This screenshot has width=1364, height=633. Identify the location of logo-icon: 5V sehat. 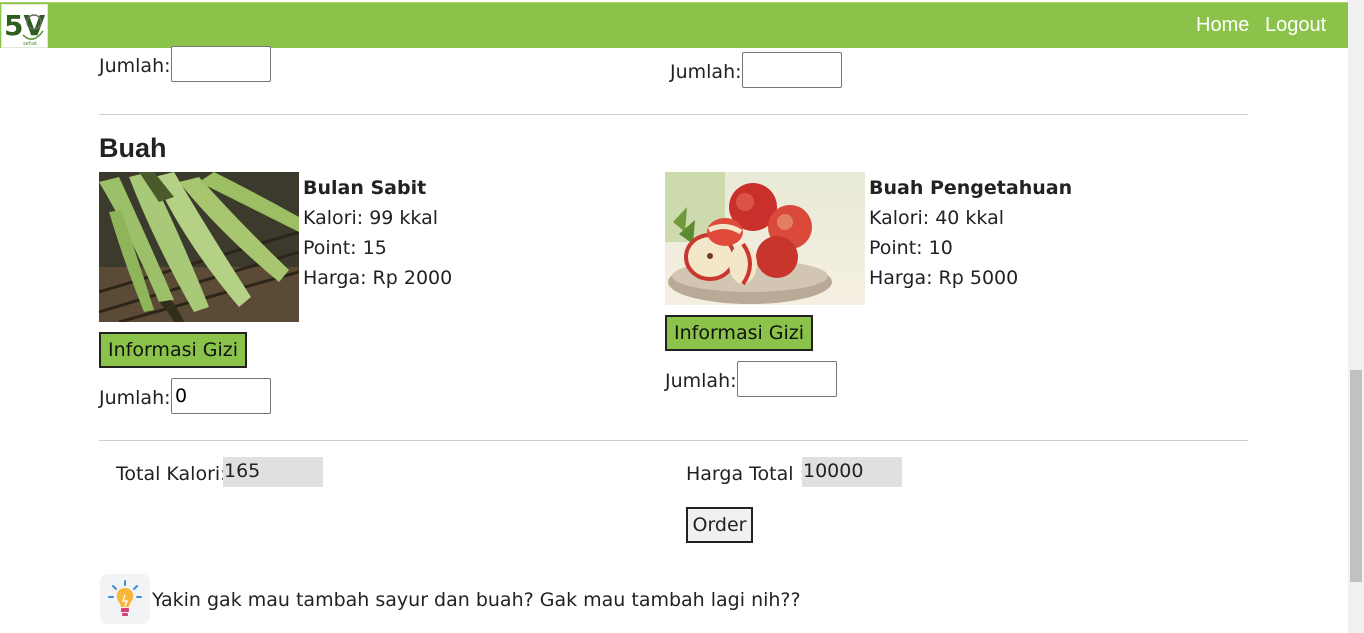
(24, 28).